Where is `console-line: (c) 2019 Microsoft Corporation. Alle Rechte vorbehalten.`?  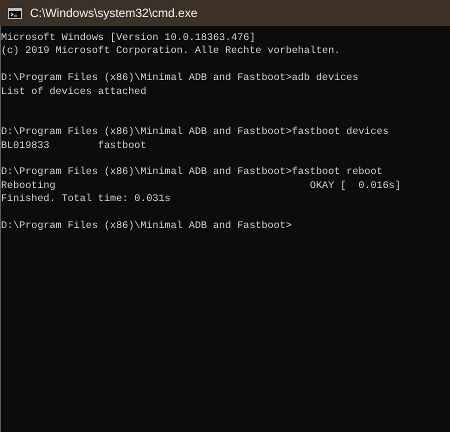 console-line: (c) 2019 Microsoft Corporation. Alle Rechte vorbehalten. is located at coordinates (170, 52).